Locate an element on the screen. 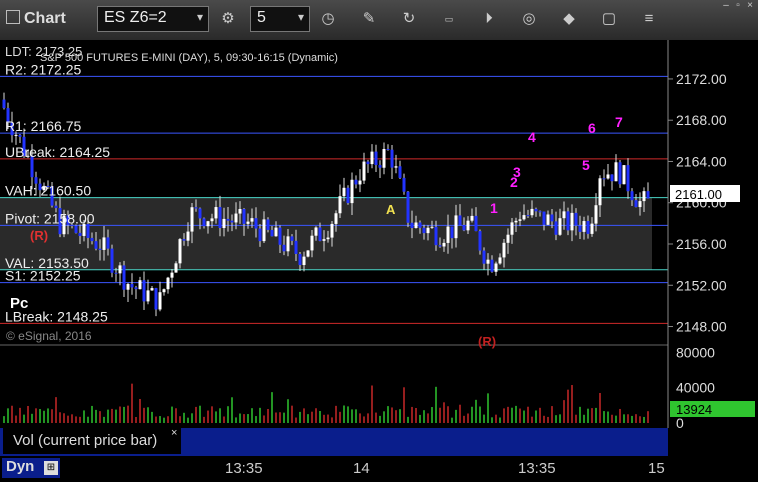 The image size is (758, 482). marker-label: 7 is located at coordinates (619, 122).